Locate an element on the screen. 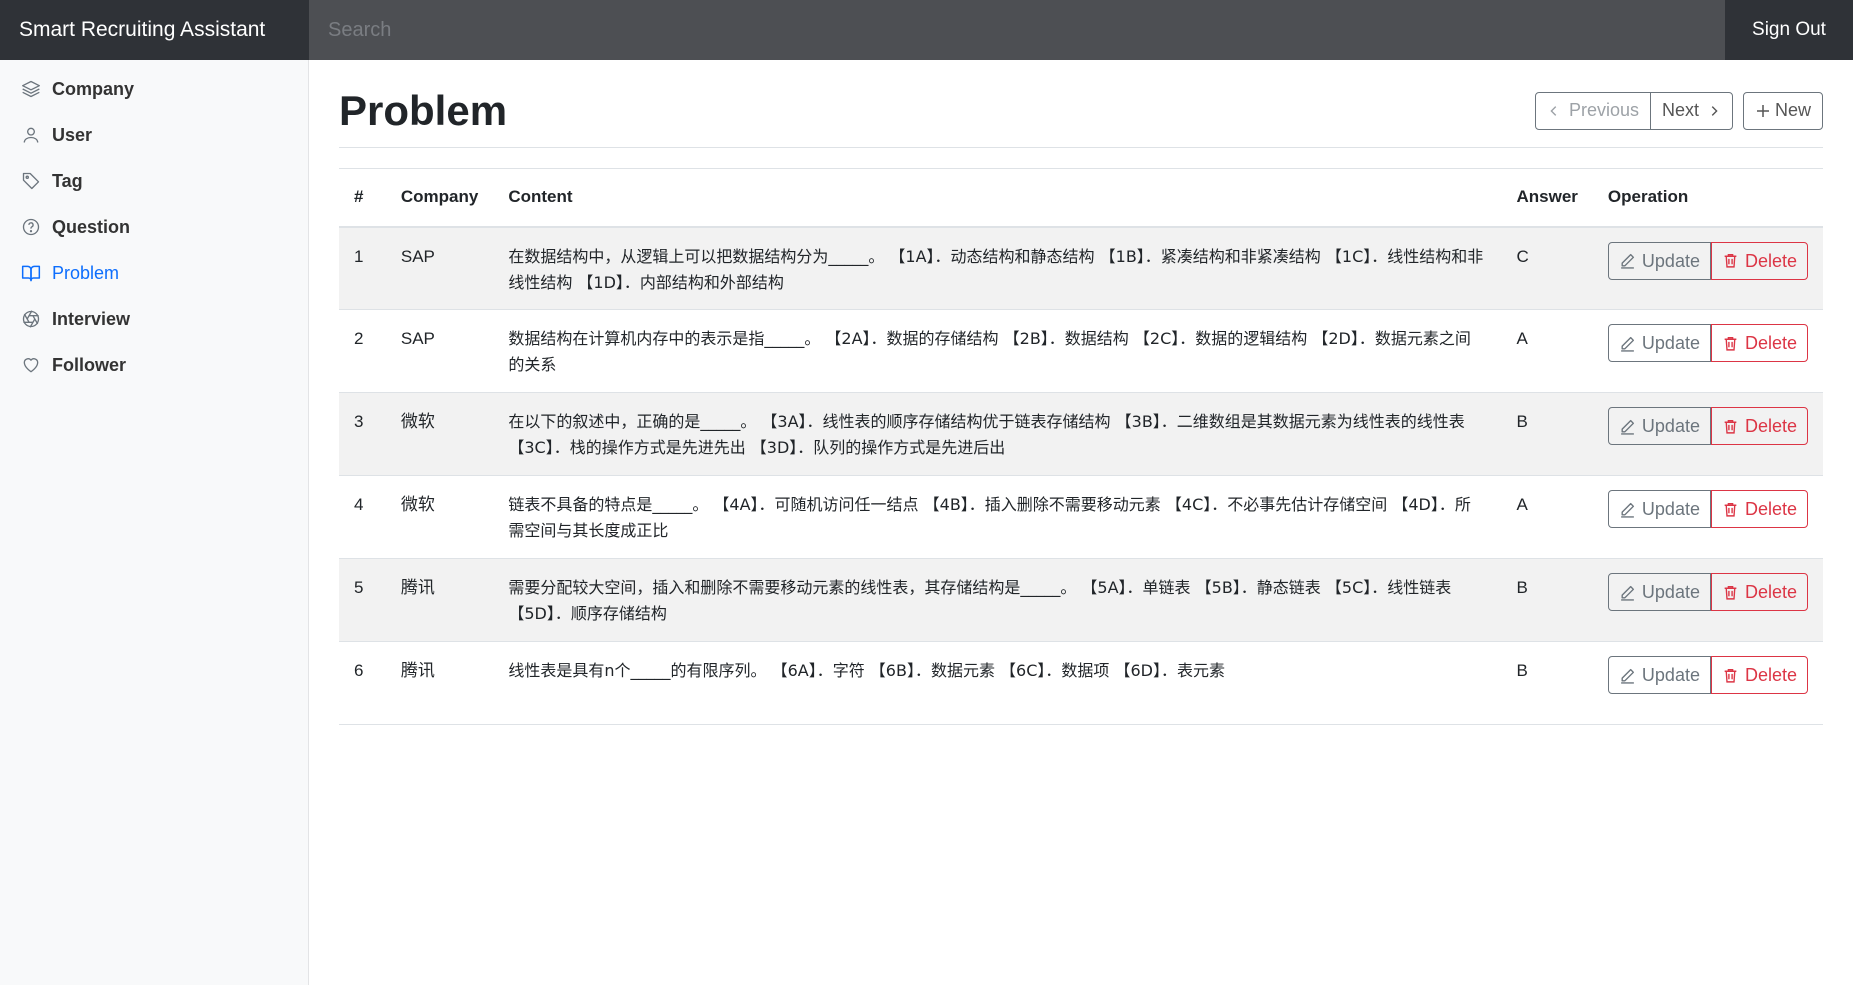 Image resolution: width=1853 pixels, height=985 pixels. top-navbar: Smart Recruiting Assistant Sign Out is located at coordinates (926, 30).